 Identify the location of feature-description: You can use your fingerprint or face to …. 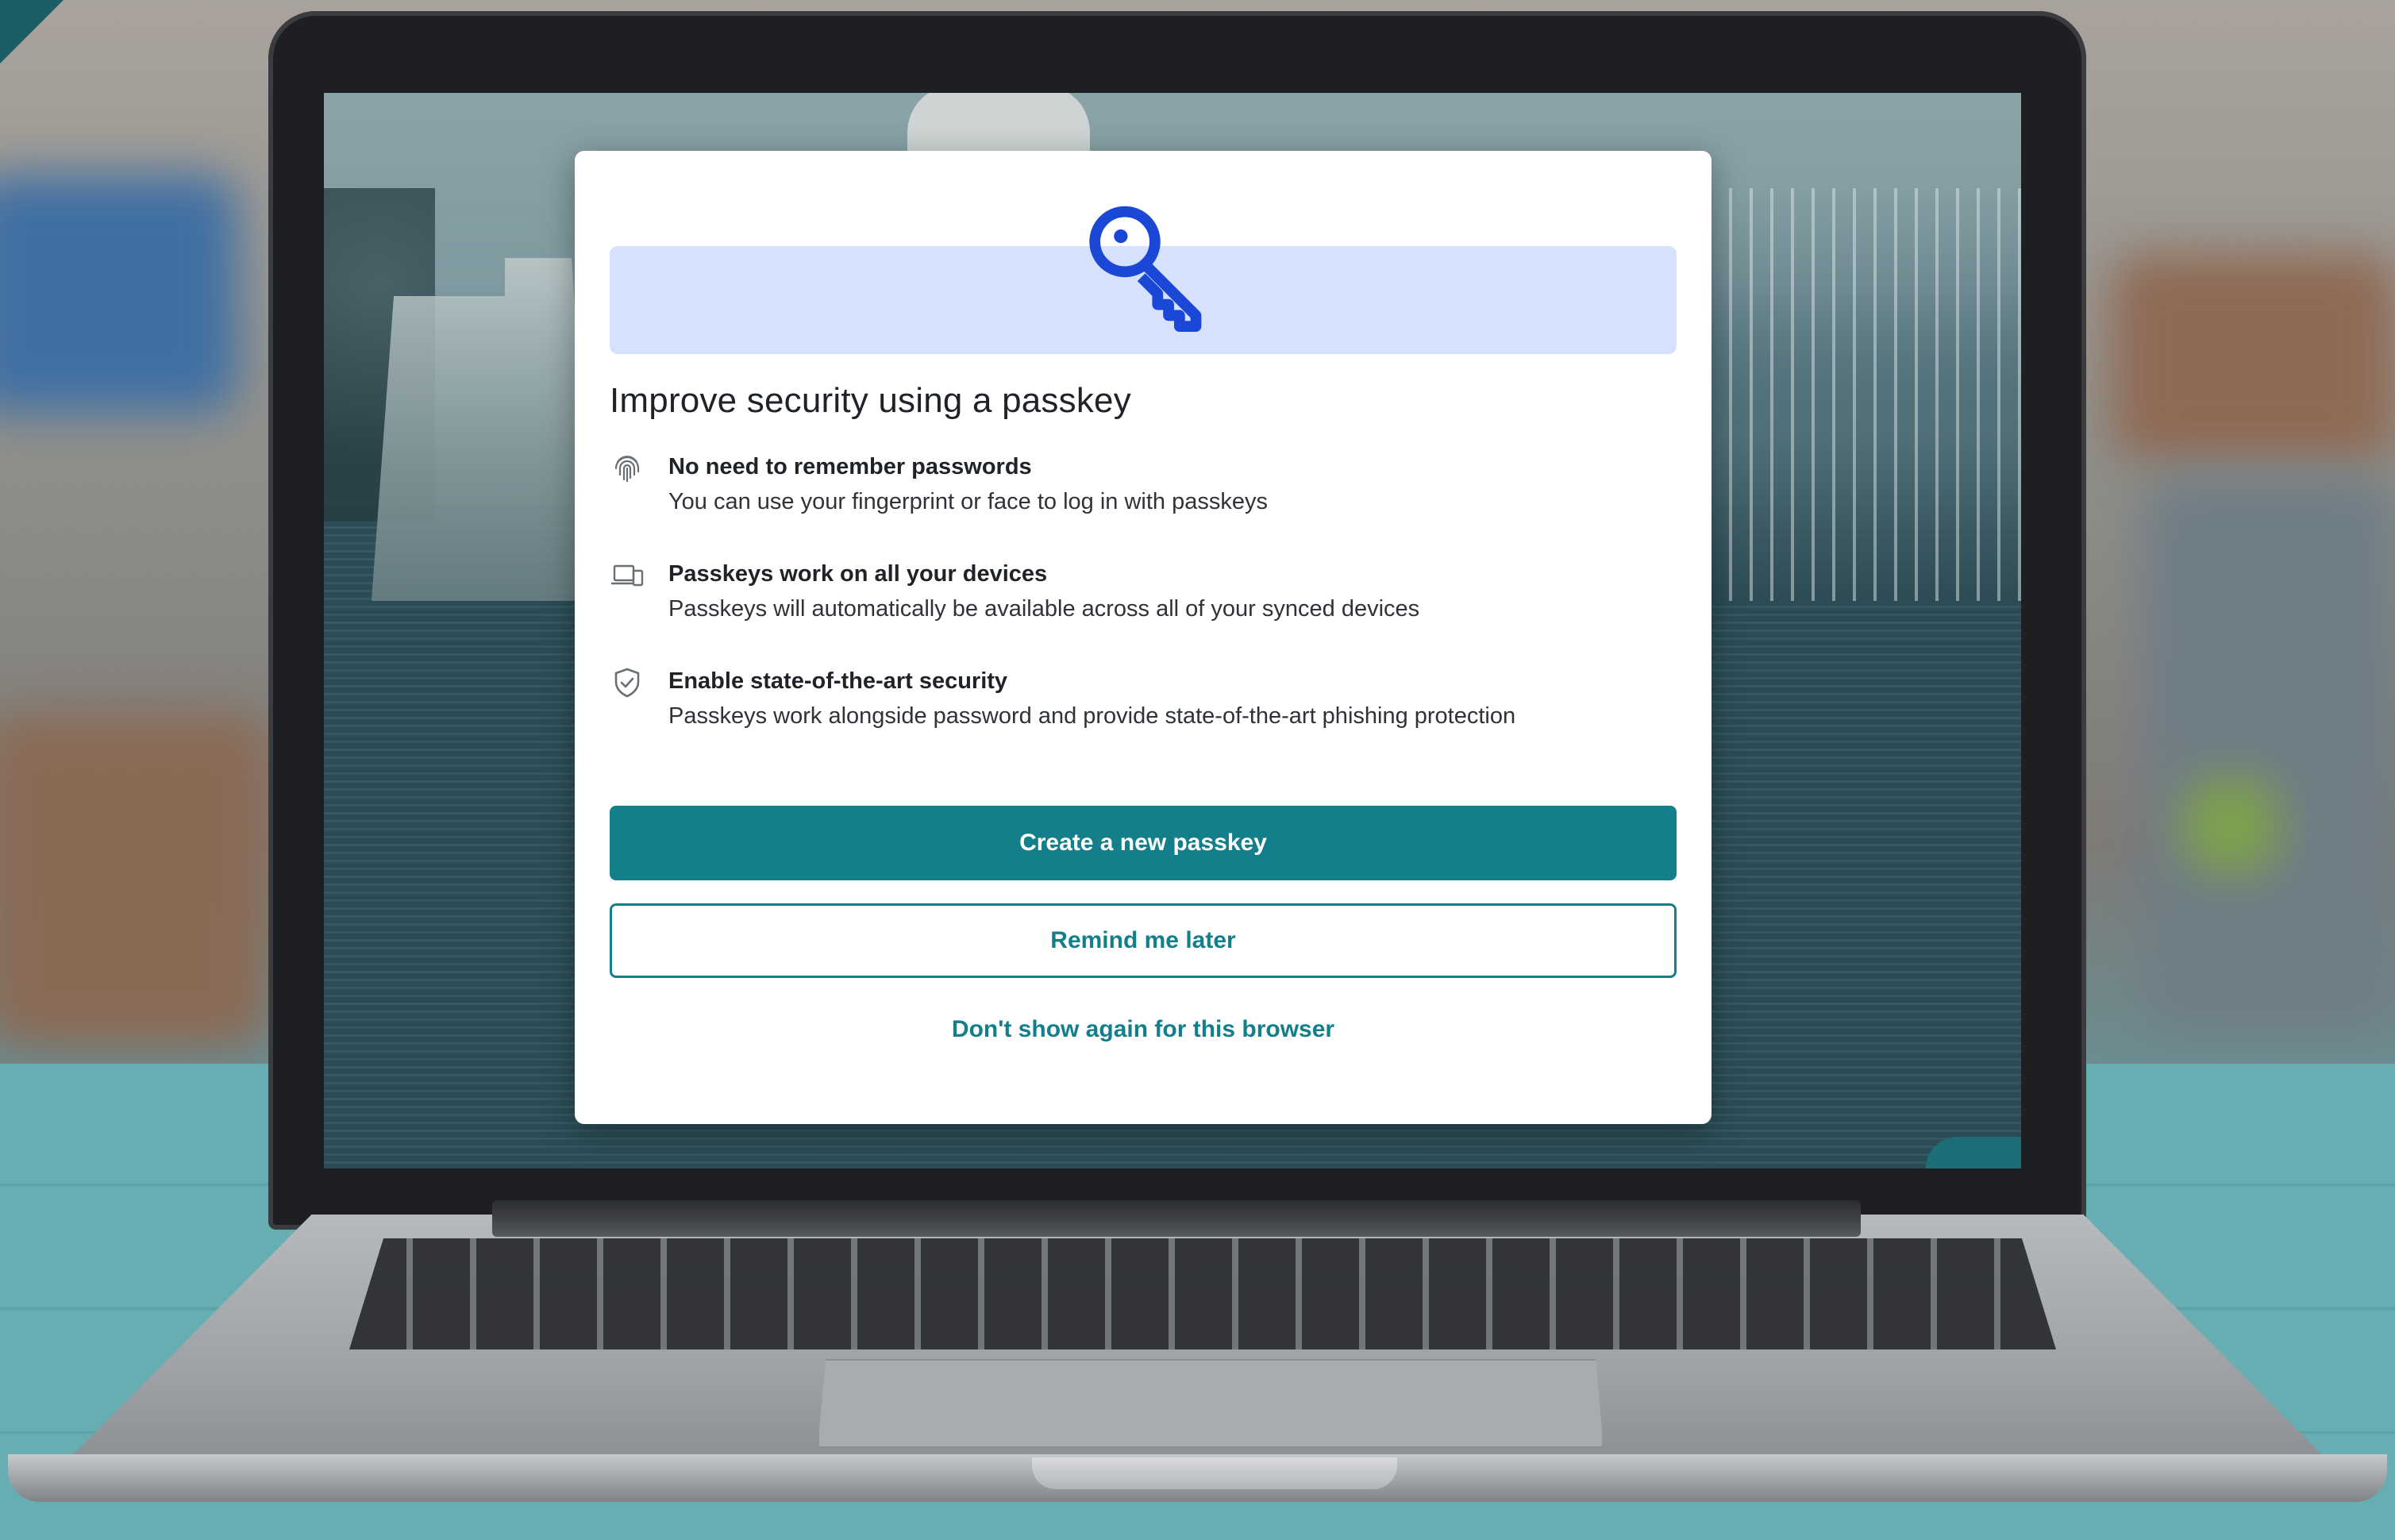
(968, 501).